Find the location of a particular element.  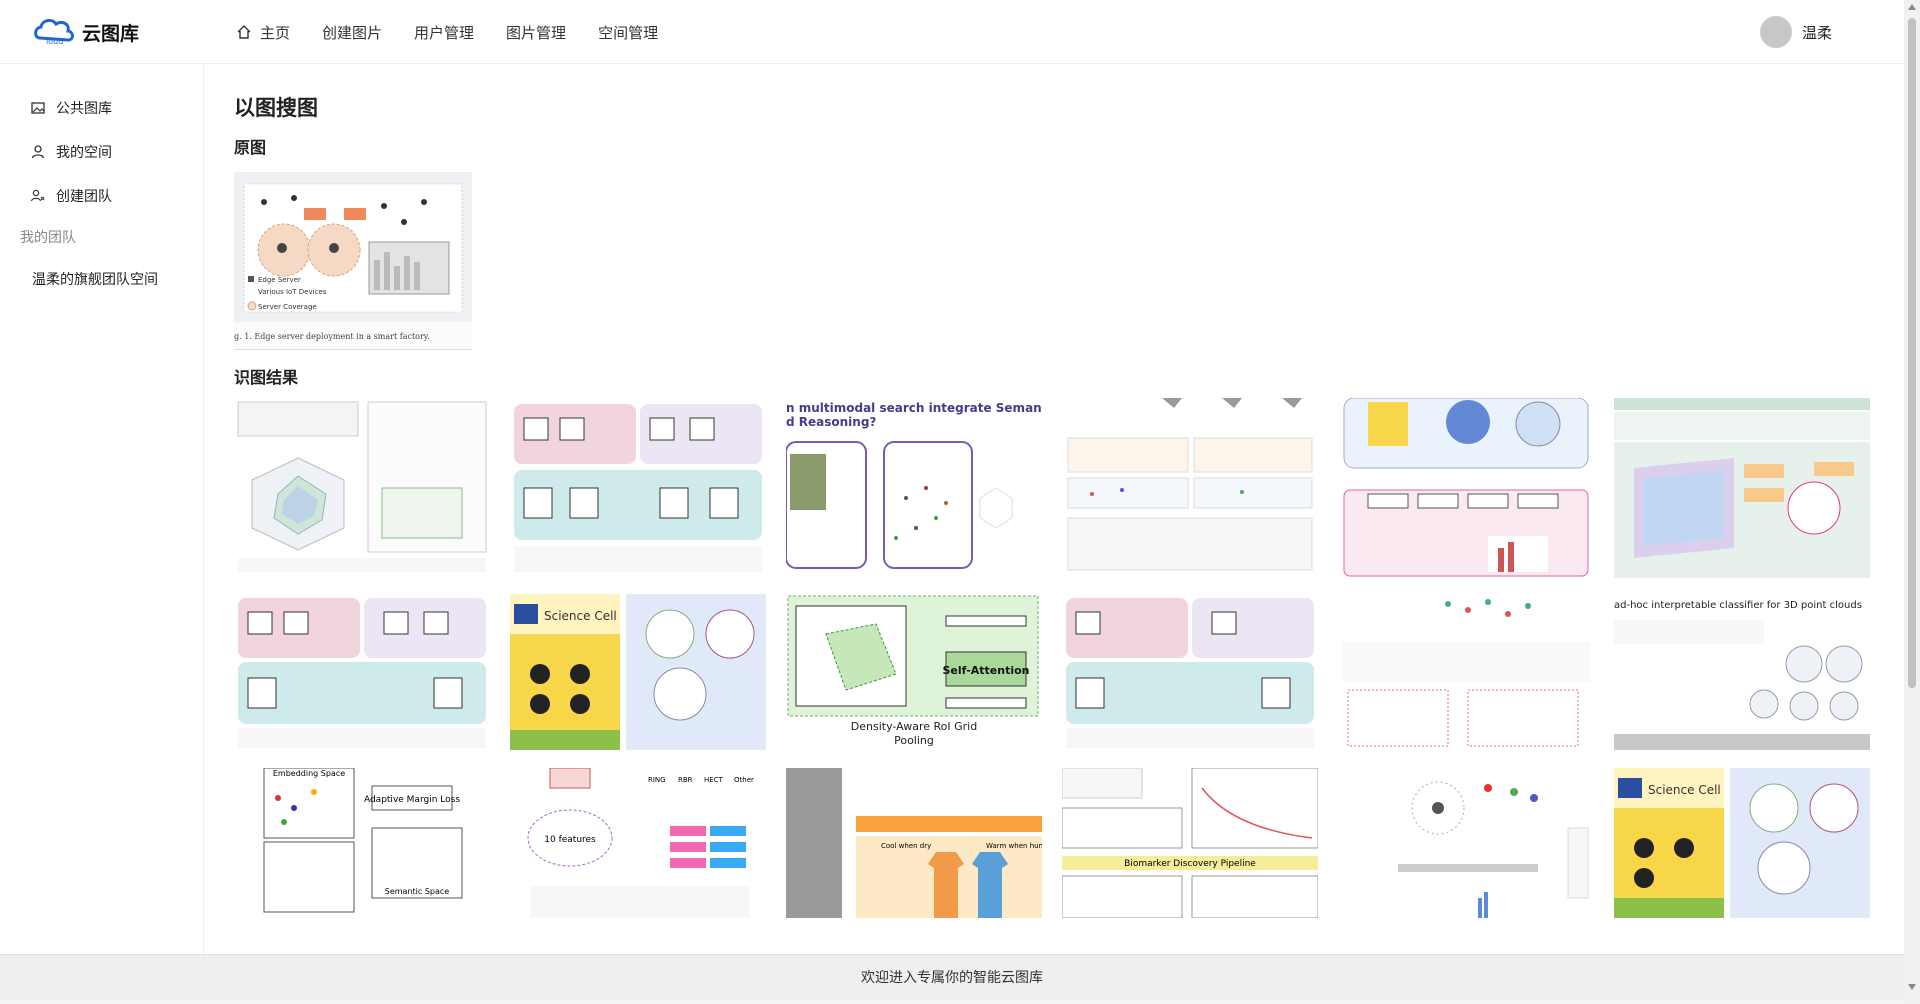

main-nav: 主页 创建图片 用户管理 图片管理 空间管理 is located at coordinates (463, 32).